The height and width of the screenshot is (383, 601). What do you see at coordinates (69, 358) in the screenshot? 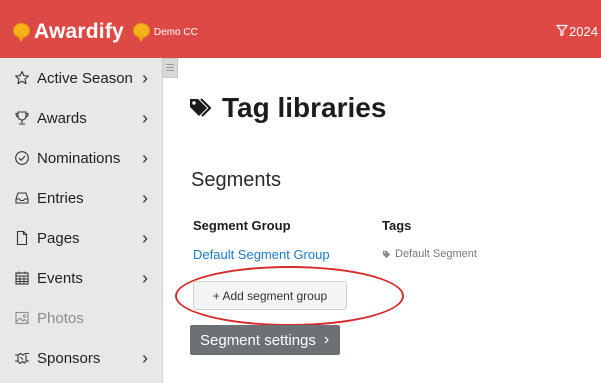
I see `sidebar-item-label: Sponsors` at bounding box center [69, 358].